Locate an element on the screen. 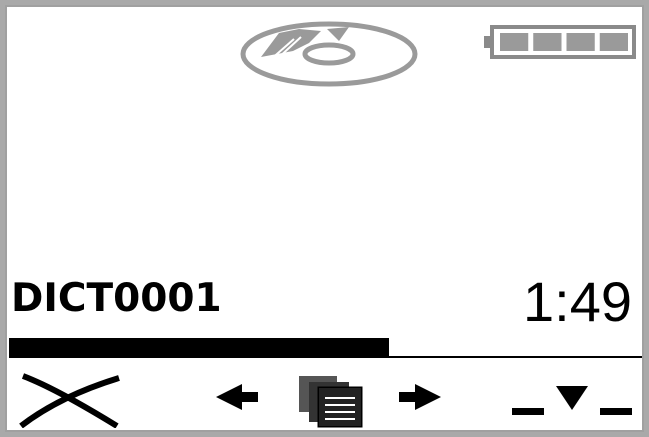  progress-fill is located at coordinates (199, 347).